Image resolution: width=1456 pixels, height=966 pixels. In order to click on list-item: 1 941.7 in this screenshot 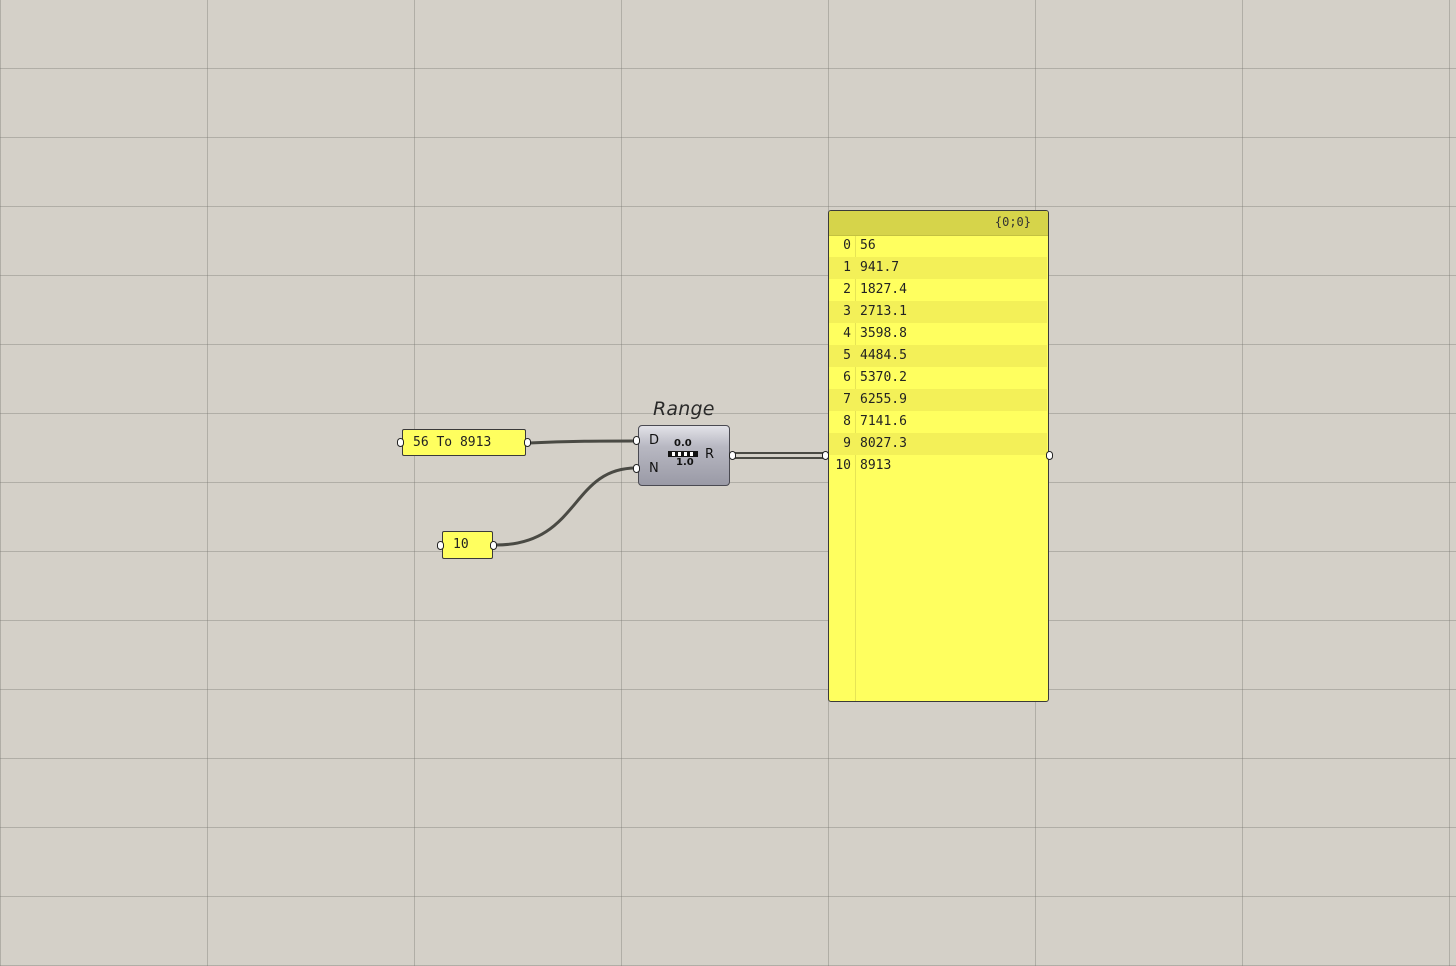, I will do `click(938, 268)`.